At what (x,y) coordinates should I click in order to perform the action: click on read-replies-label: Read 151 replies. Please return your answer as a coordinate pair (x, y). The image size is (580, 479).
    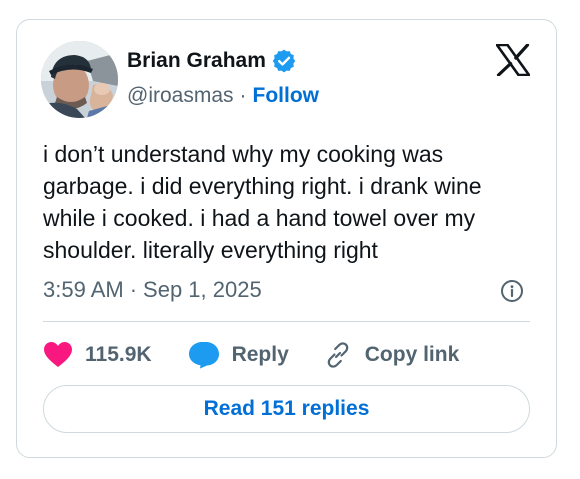
    Looking at the image, I should click on (286, 408).